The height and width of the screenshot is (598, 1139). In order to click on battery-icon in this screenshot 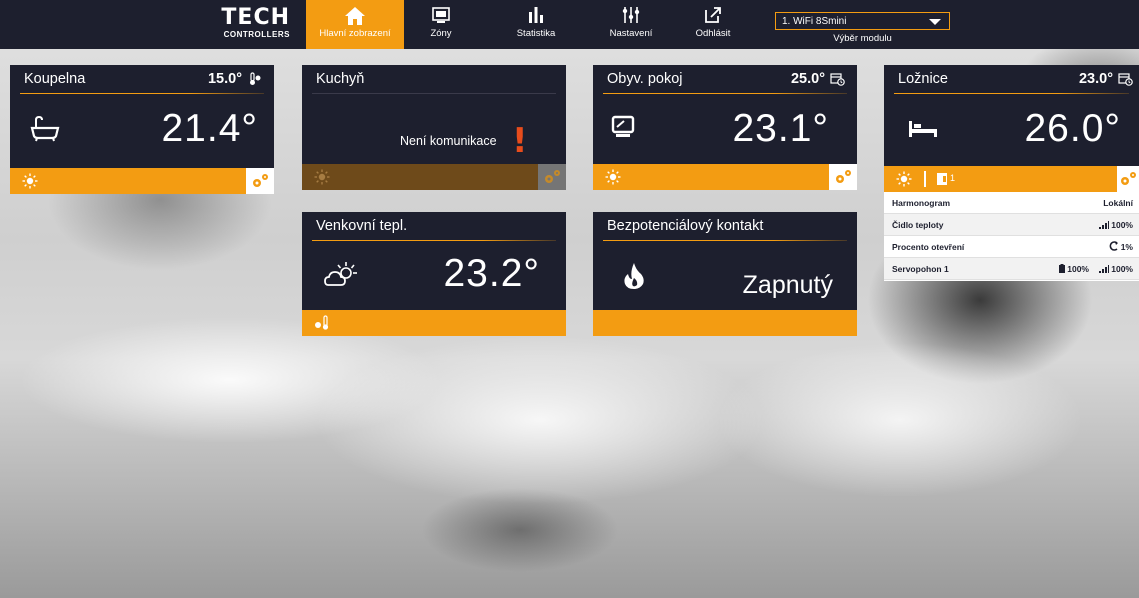, I will do `click(1062, 270)`.